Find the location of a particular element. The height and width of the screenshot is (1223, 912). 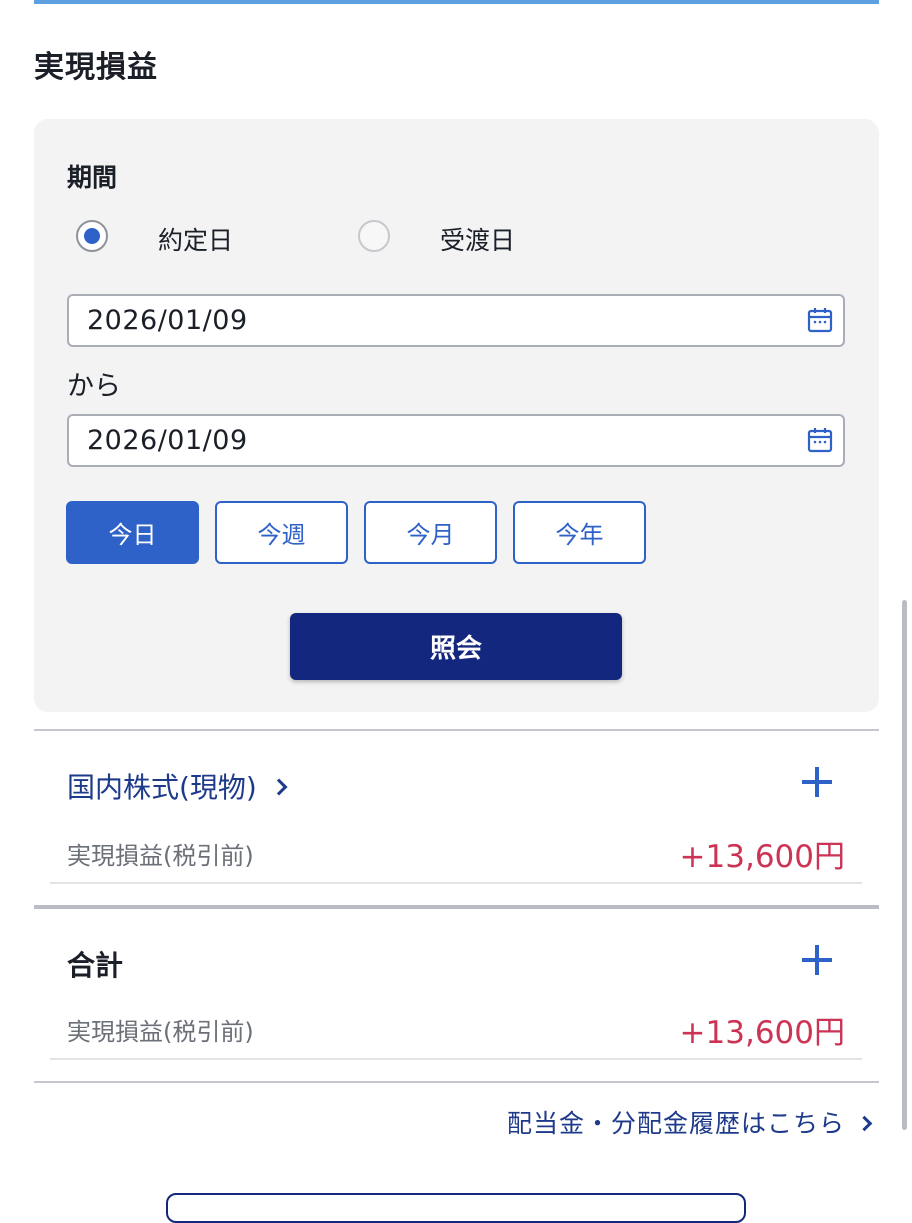

search-button: 照会 is located at coordinates (456, 646).